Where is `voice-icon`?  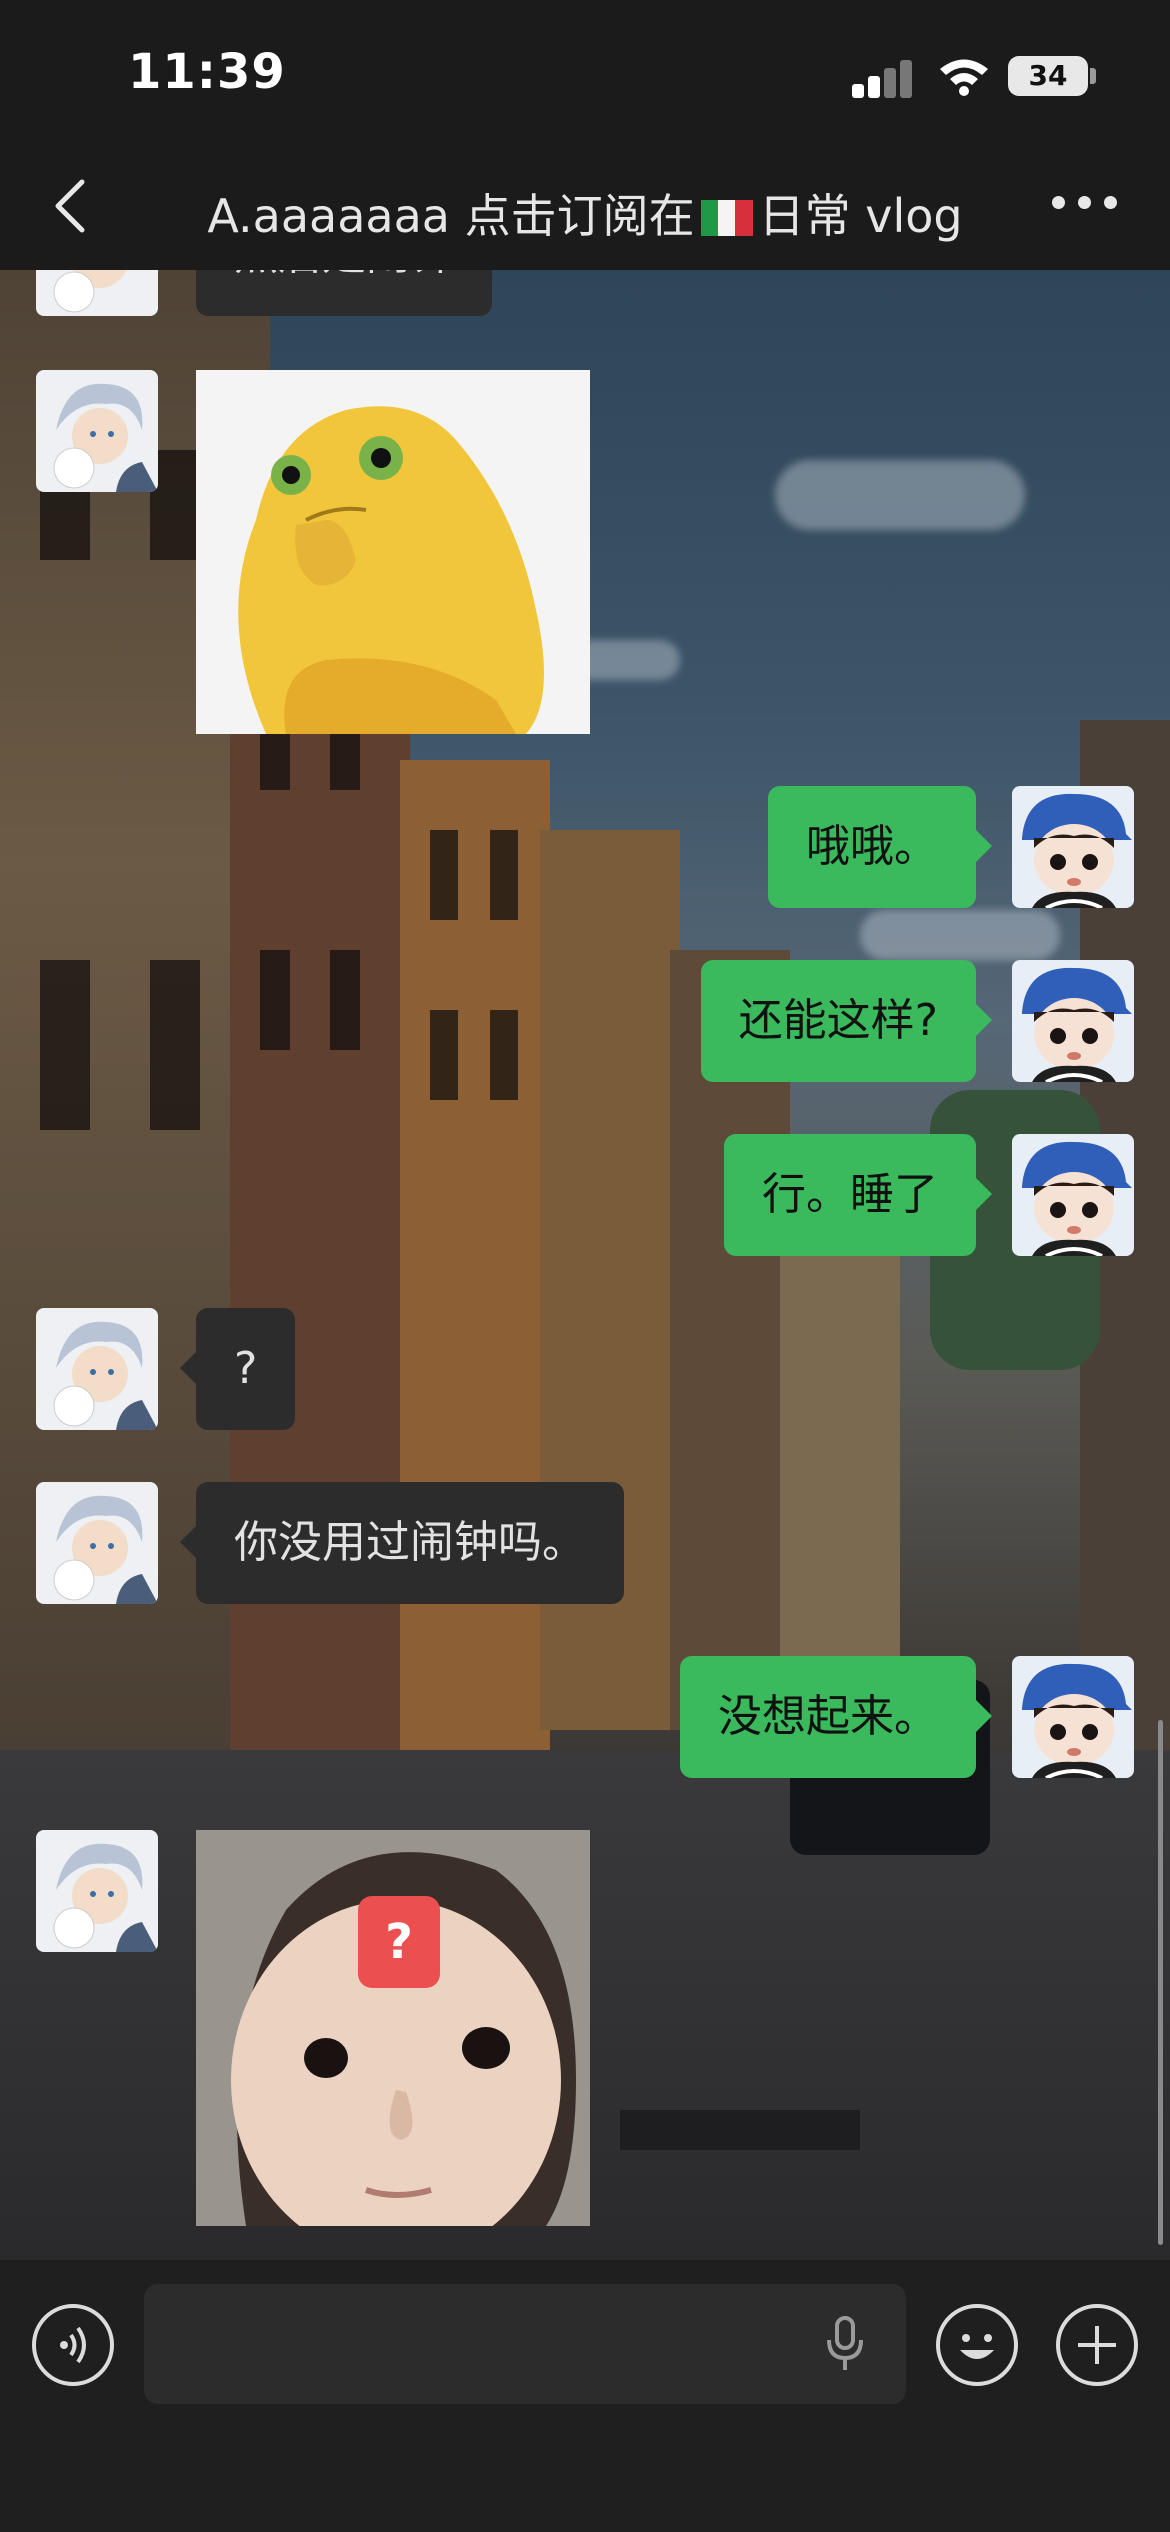
voice-icon is located at coordinates (73, 2345).